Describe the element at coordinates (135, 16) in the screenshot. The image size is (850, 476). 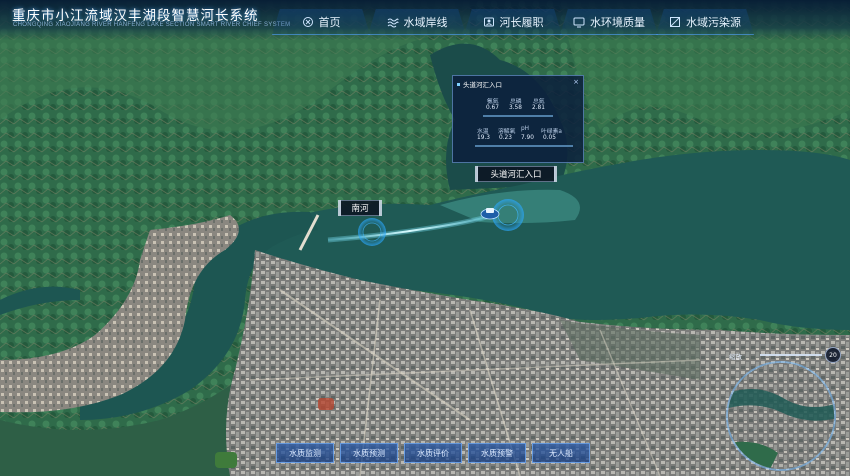
I see `app-title: 重庆市小江流域汉丰湖段智慧河长系统` at that location.